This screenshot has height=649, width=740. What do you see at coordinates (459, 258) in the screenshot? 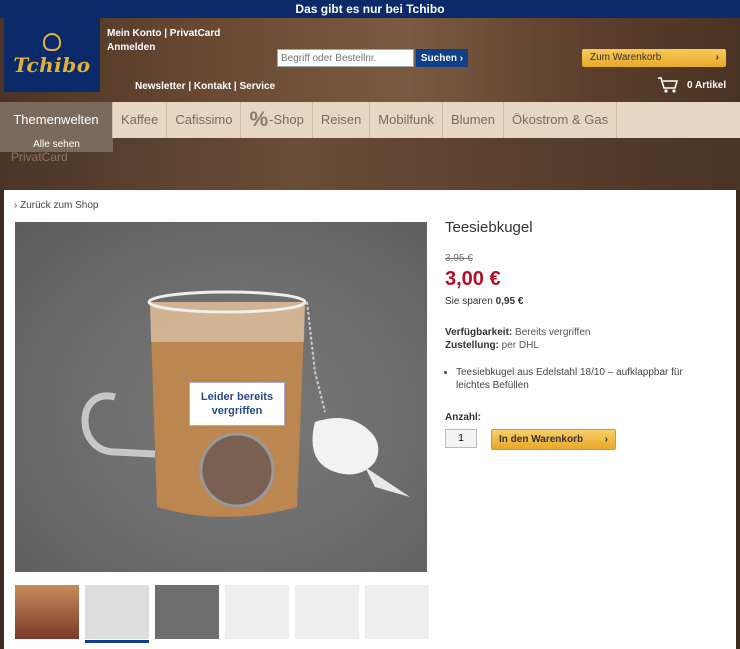
I see `old-price: 3,95 €` at bounding box center [459, 258].